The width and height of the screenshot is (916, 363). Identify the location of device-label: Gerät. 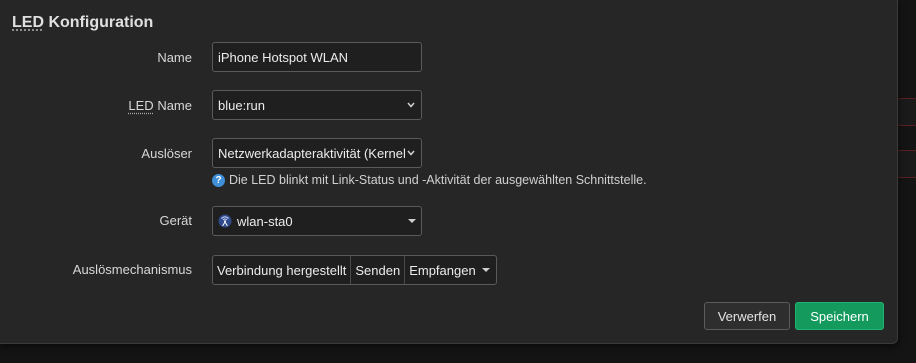
(175, 220).